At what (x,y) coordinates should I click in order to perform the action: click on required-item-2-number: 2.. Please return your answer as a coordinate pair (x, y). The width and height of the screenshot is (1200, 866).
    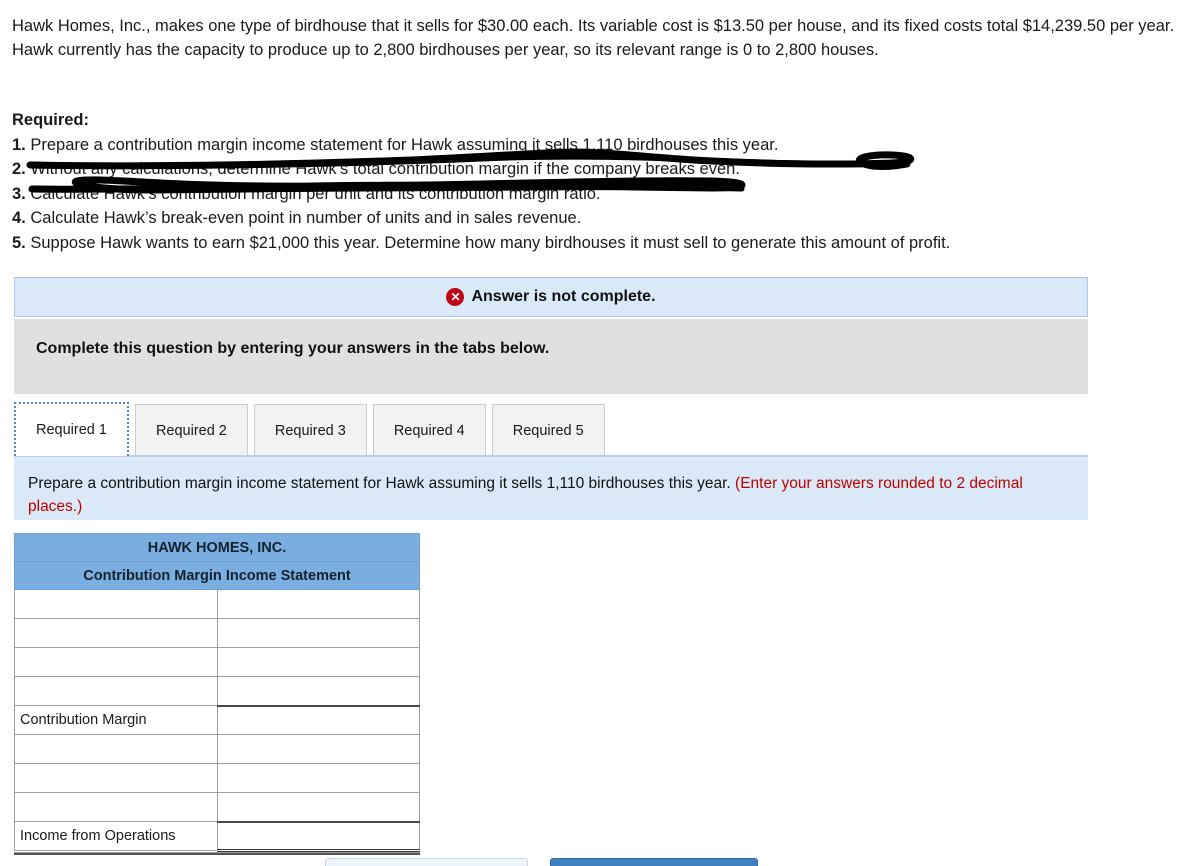
    Looking at the image, I should click on (19, 169).